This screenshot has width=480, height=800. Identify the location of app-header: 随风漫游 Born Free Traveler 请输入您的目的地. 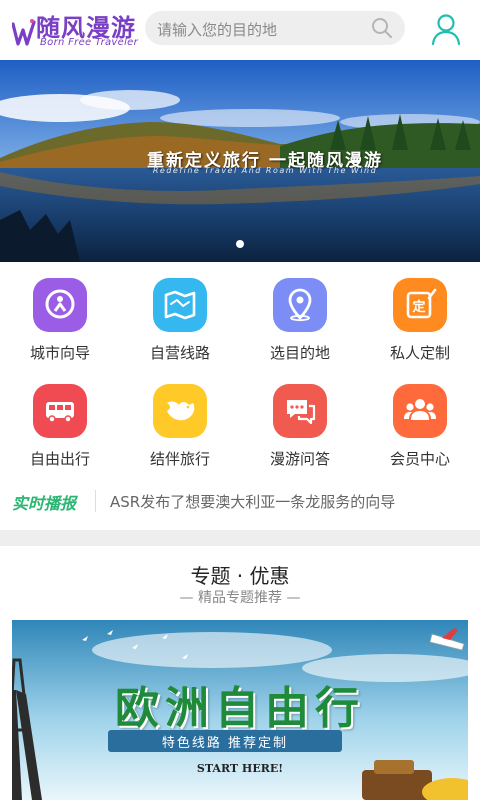
(240, 30).